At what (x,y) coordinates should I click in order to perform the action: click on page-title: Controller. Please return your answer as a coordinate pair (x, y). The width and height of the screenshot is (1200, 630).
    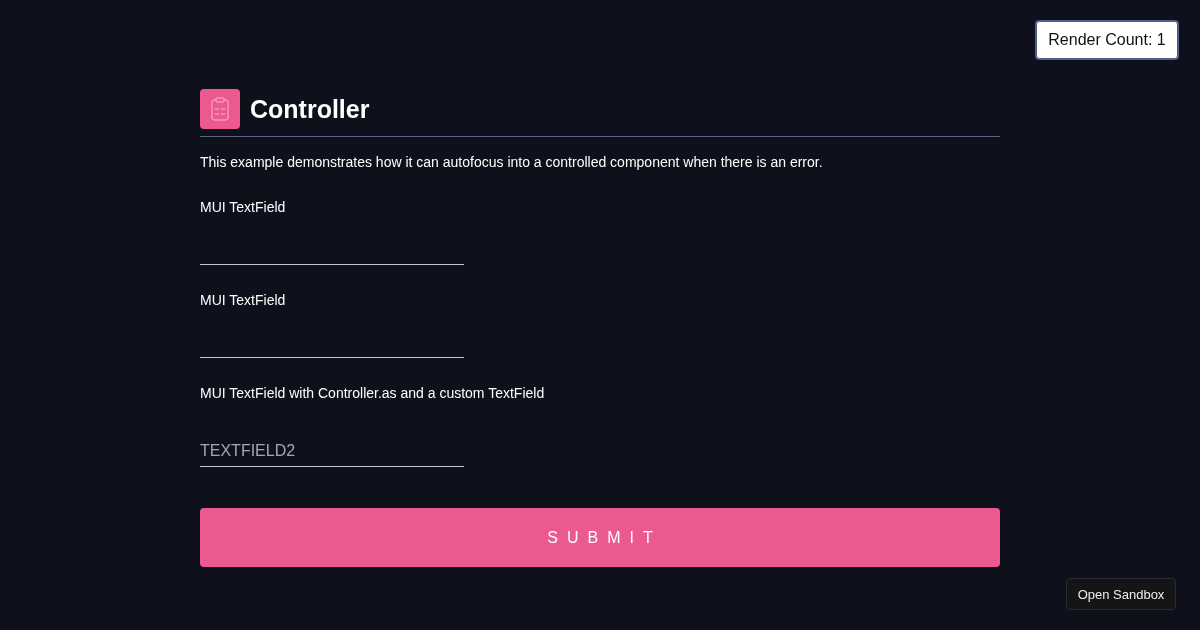
    Looking at the image, I should click on (310, 109).